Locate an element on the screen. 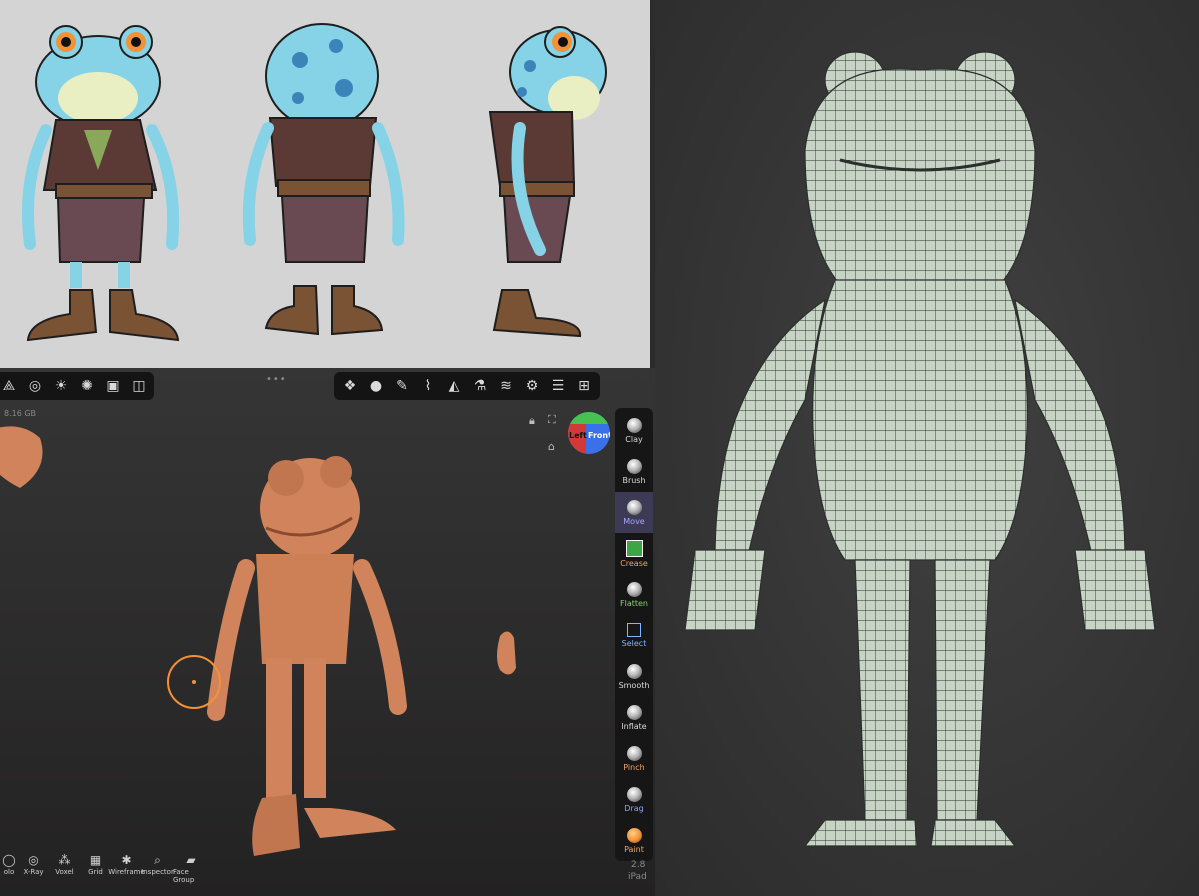  globe-icon: ◎ is located at coordinates (35, 386).